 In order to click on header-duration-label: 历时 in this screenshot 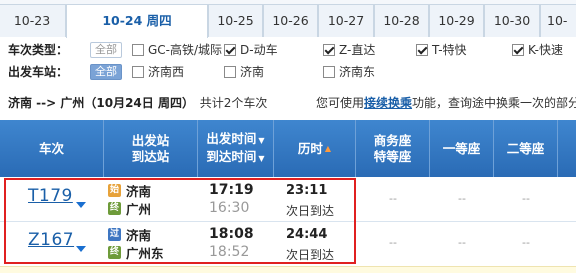, I will do `click(310, 148)`.